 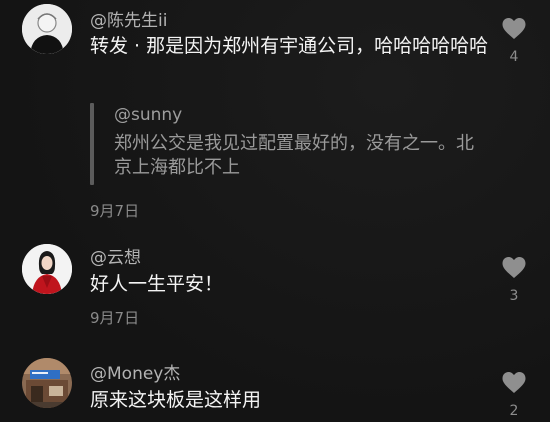 What do you see at coordinates (176, 400) in the screenshot?
I see `comment-text: 原来这块板是这样用` at bounding box center [176, 400].